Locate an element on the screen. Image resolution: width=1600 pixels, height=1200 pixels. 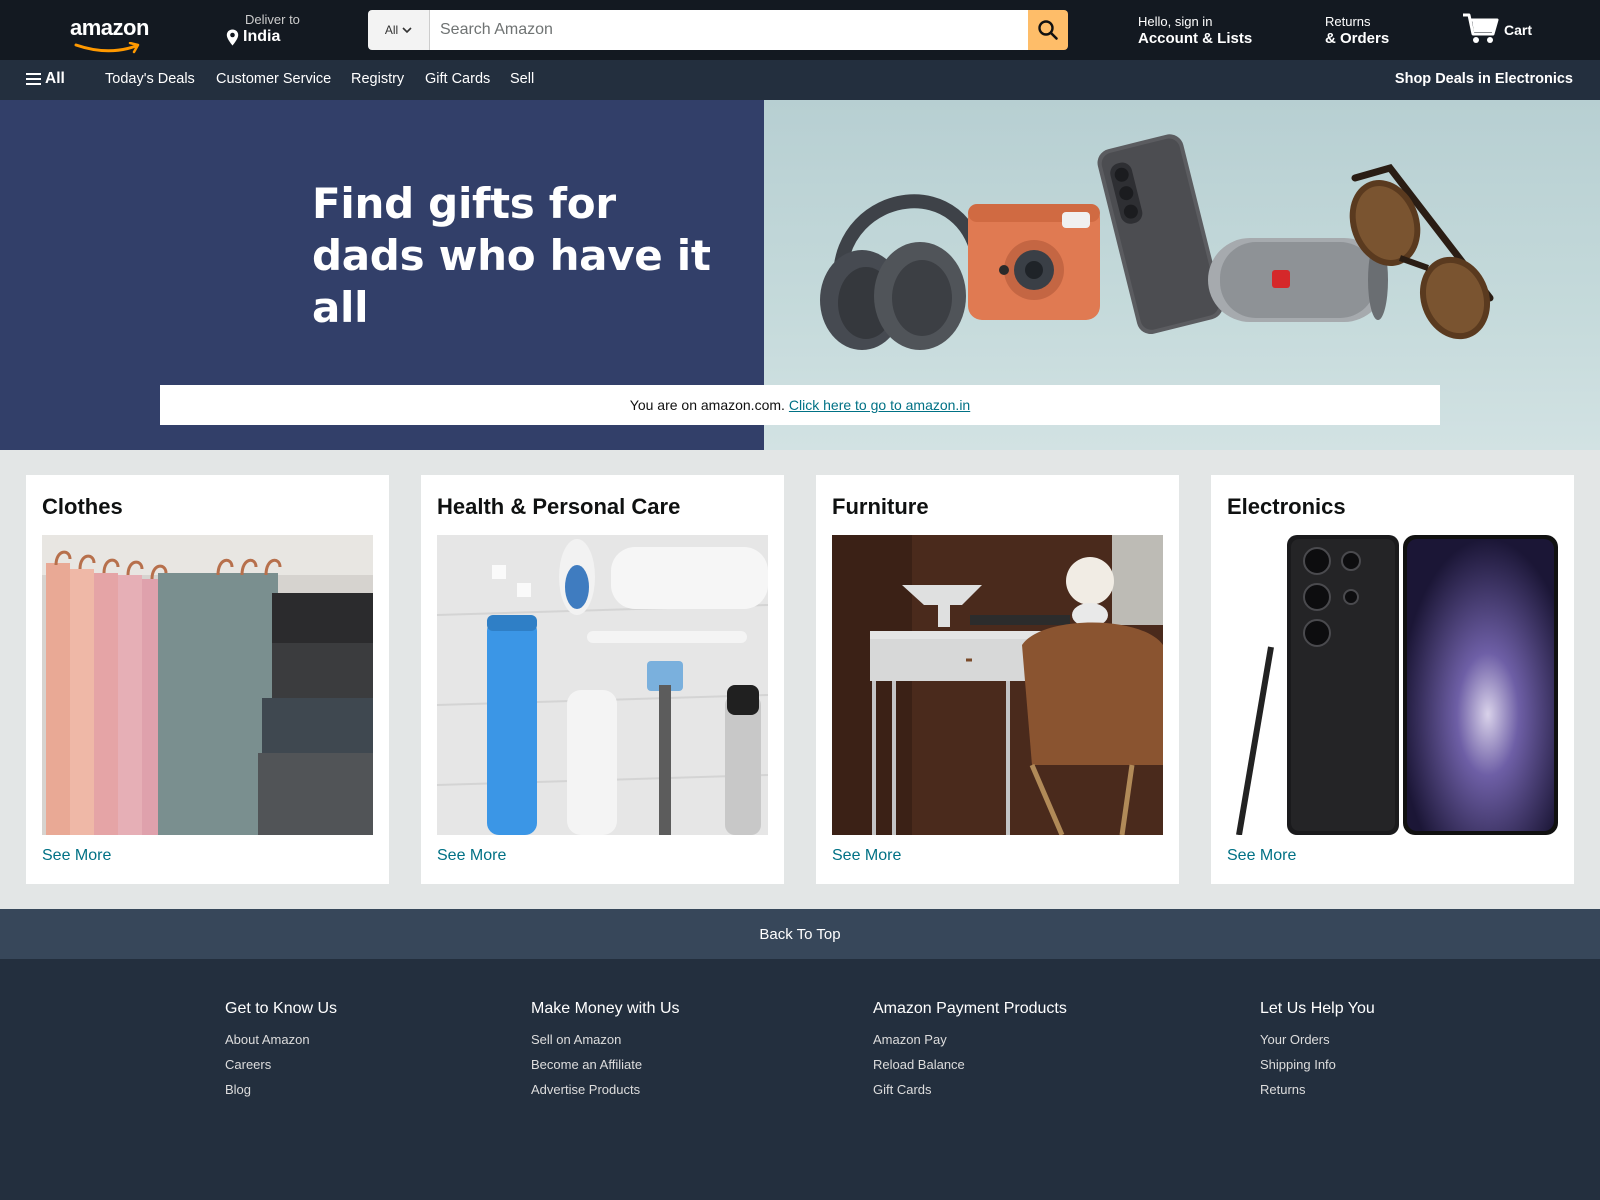
footer-link: Gift Cards is located at coordinates (970, 1089).